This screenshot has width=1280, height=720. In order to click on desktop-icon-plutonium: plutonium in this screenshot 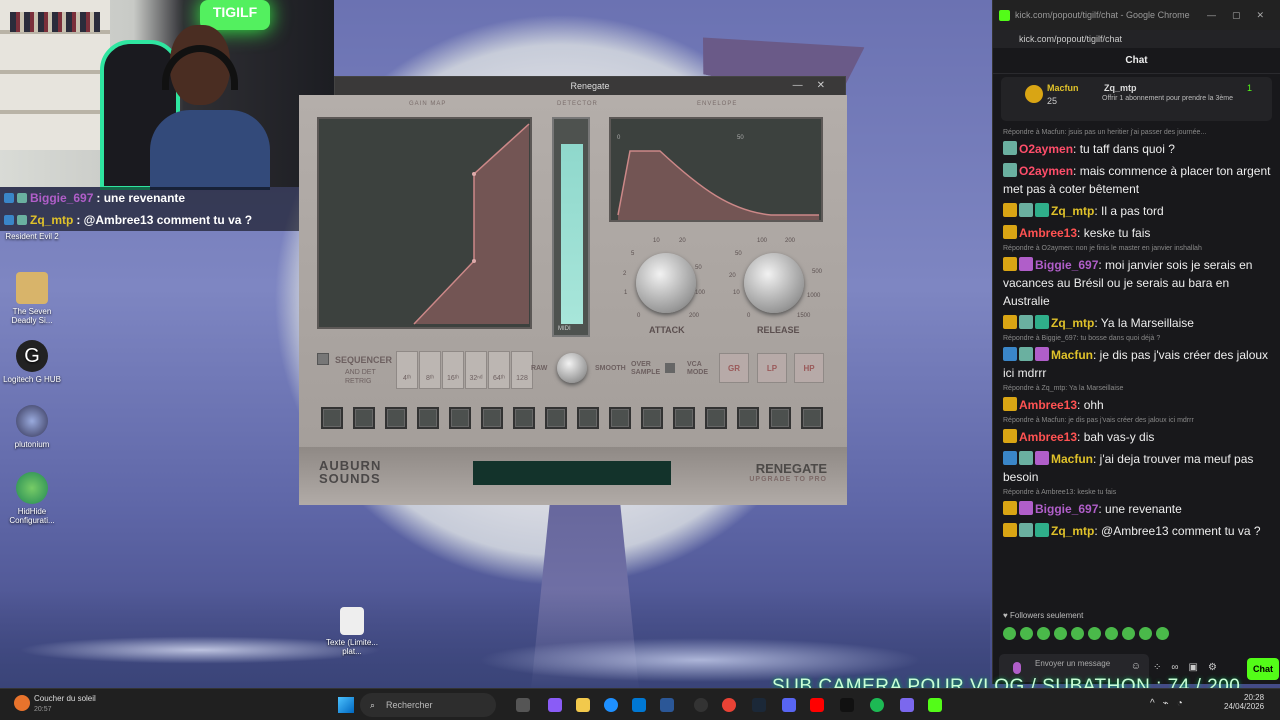, I will do `click(32, 427)`.